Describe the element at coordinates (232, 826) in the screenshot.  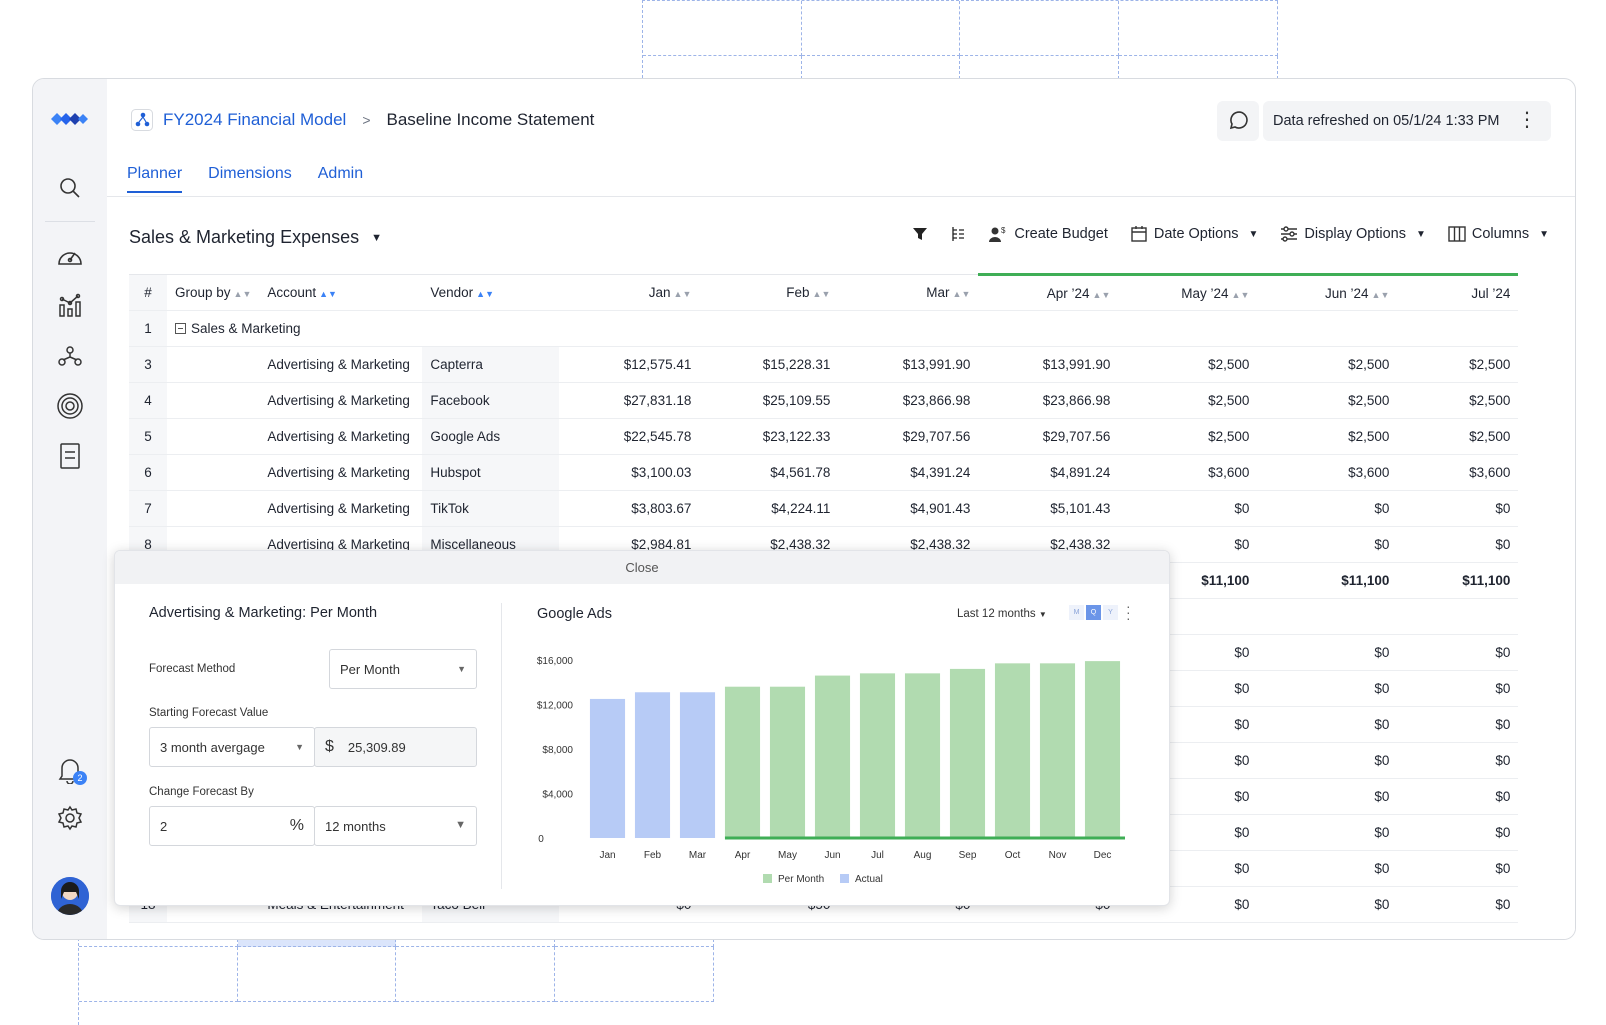
I see `change-percent-input: 2 %` at that location.